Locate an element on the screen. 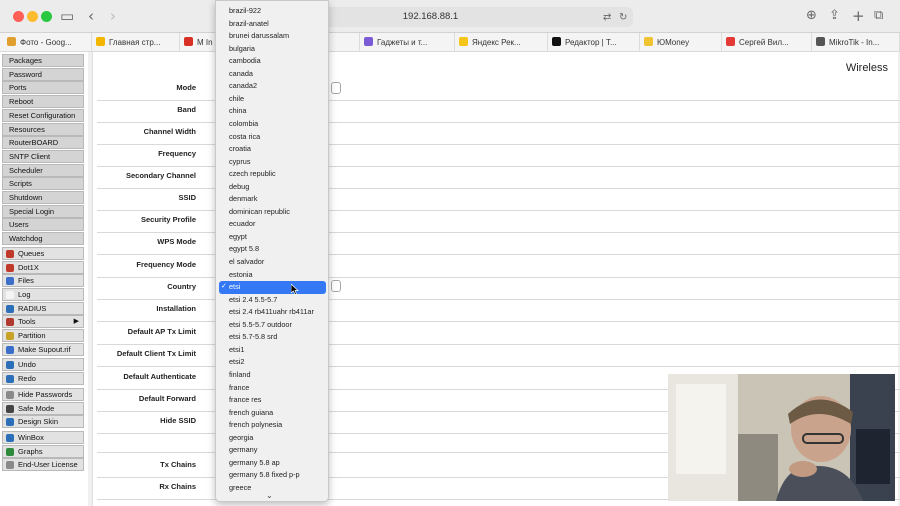  dropdown-option: brazil-922 is located at coordinates (272, 11).